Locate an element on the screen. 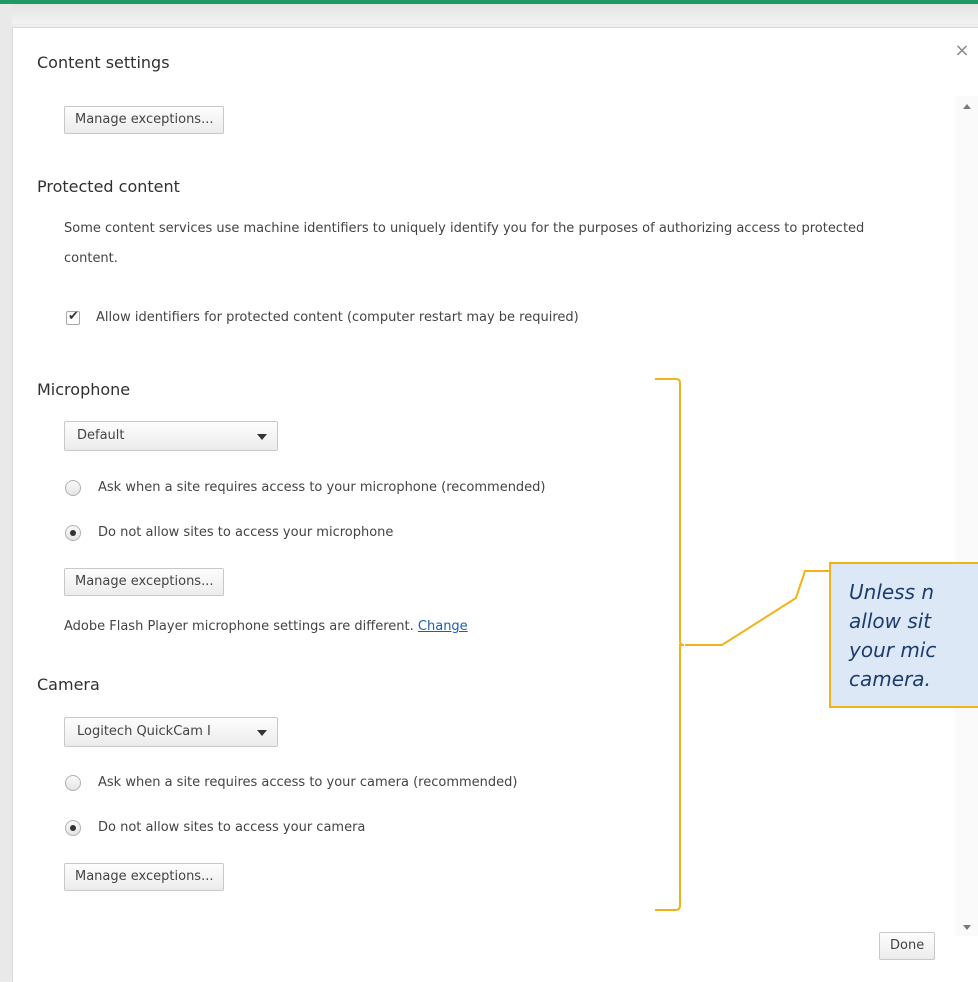 This screenshot has width=978, height=982. annotation-bracket is located at coordinates (670, 644).